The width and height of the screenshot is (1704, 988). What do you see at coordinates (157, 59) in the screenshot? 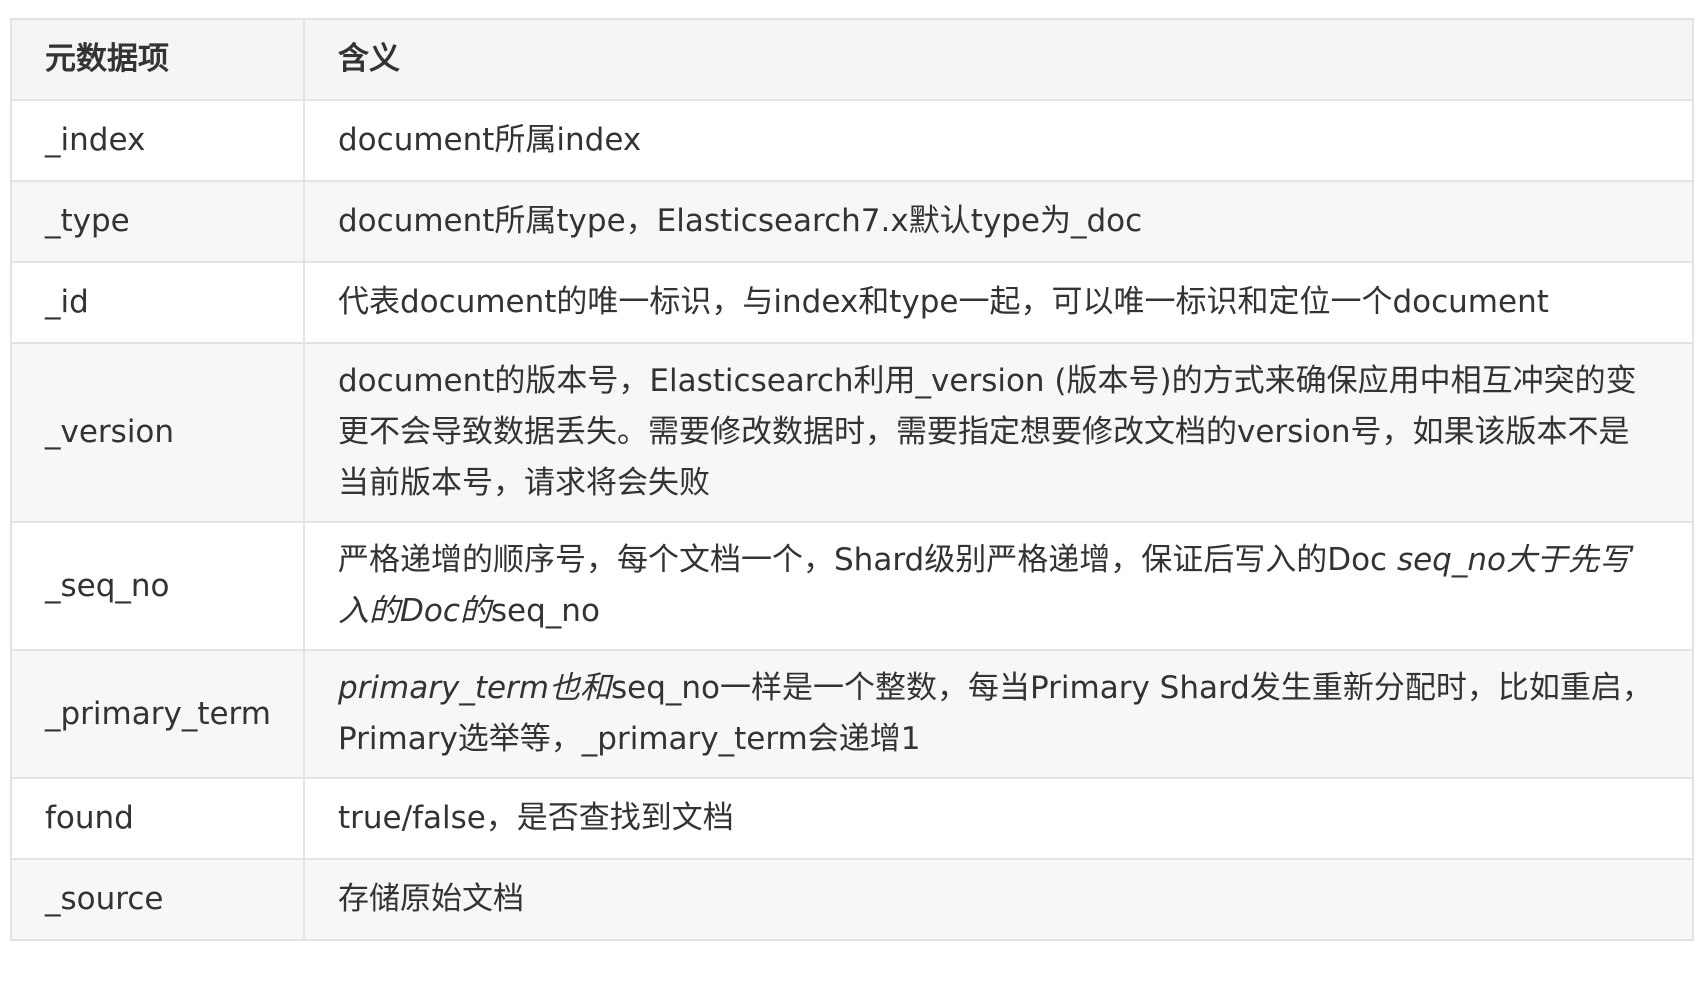
I see `header-metadata-item: 元数据项` at bounding box center [157, 59].